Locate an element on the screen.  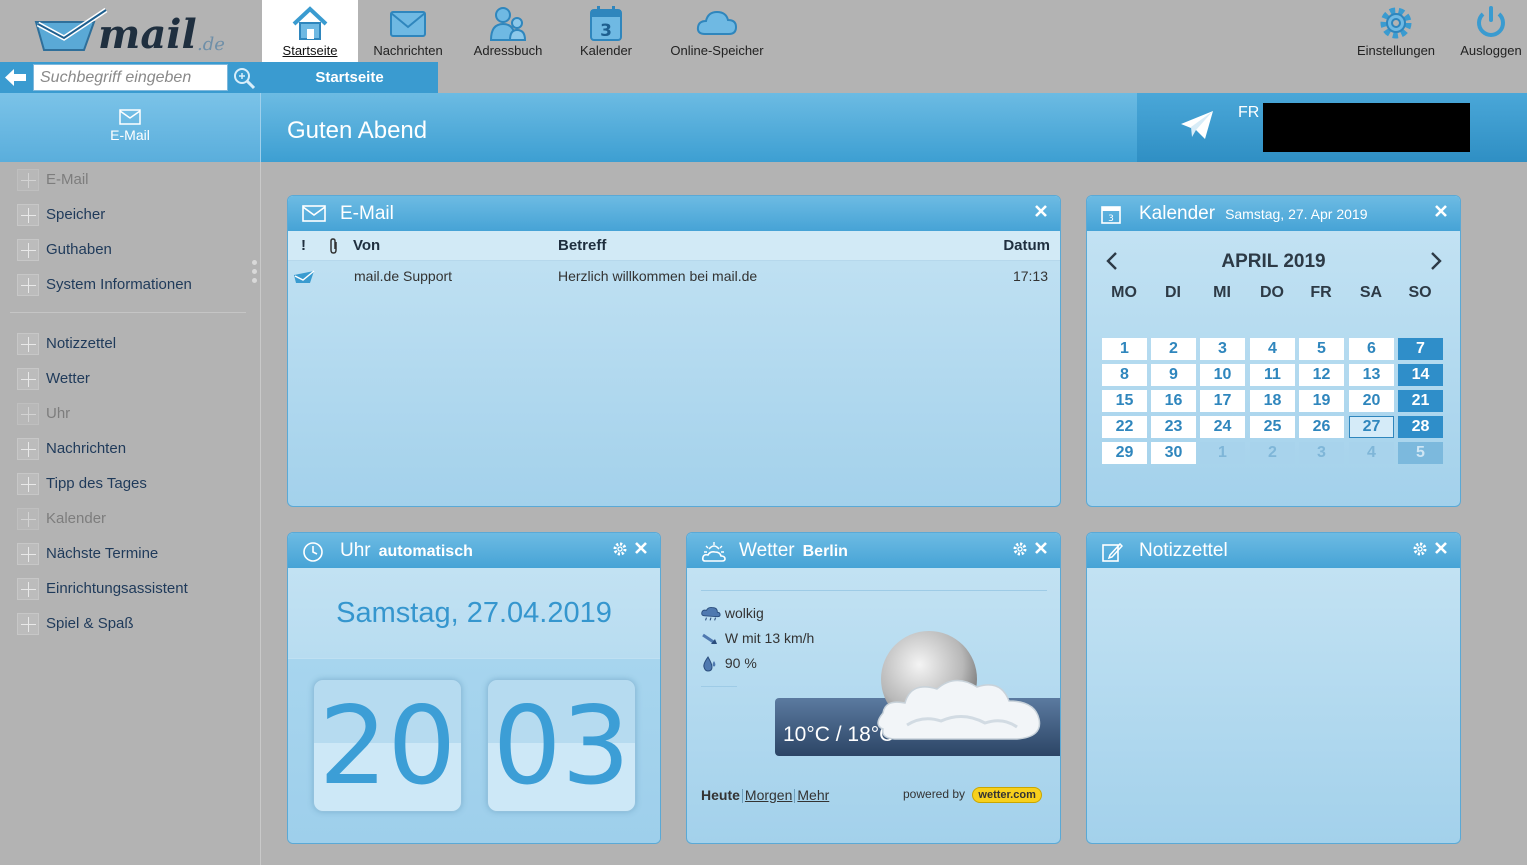
calendar-day: 12 is located at coordinates (1321, 375).